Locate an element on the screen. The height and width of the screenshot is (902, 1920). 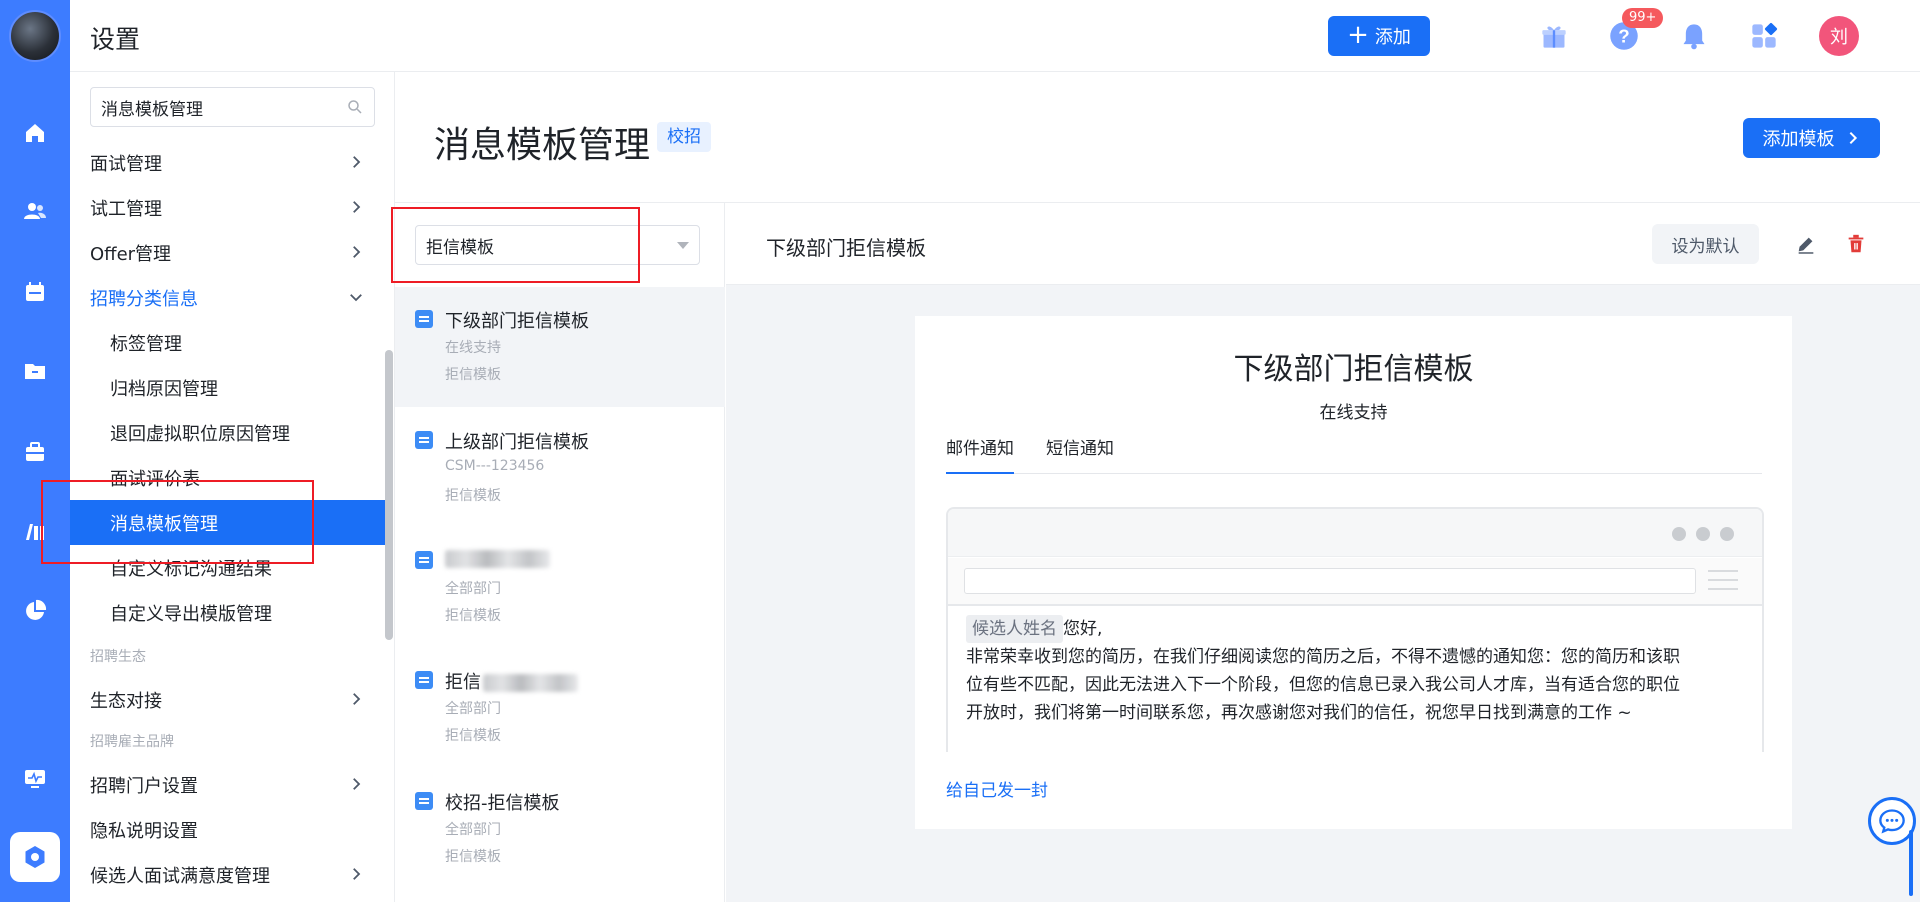
menu-item-trial: 试工管理 is located at coordinates (227, 207).